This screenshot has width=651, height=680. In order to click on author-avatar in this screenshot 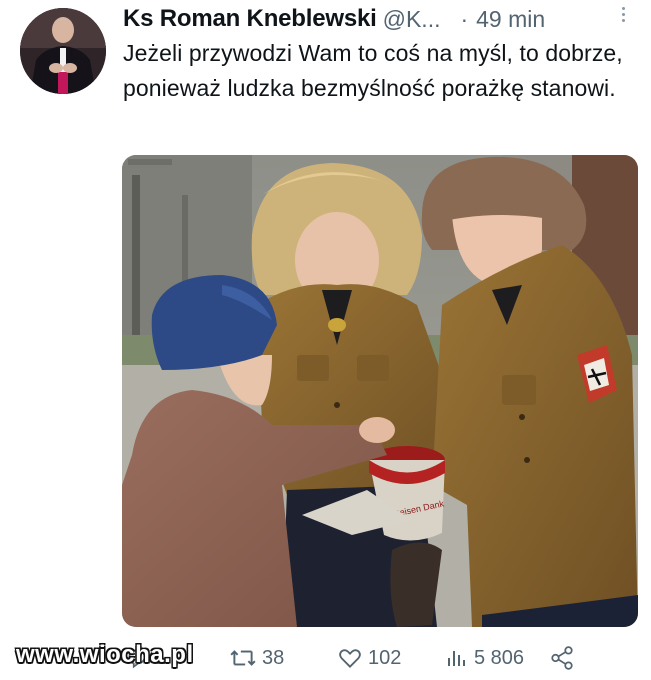, I will do `click(63, 51)`.